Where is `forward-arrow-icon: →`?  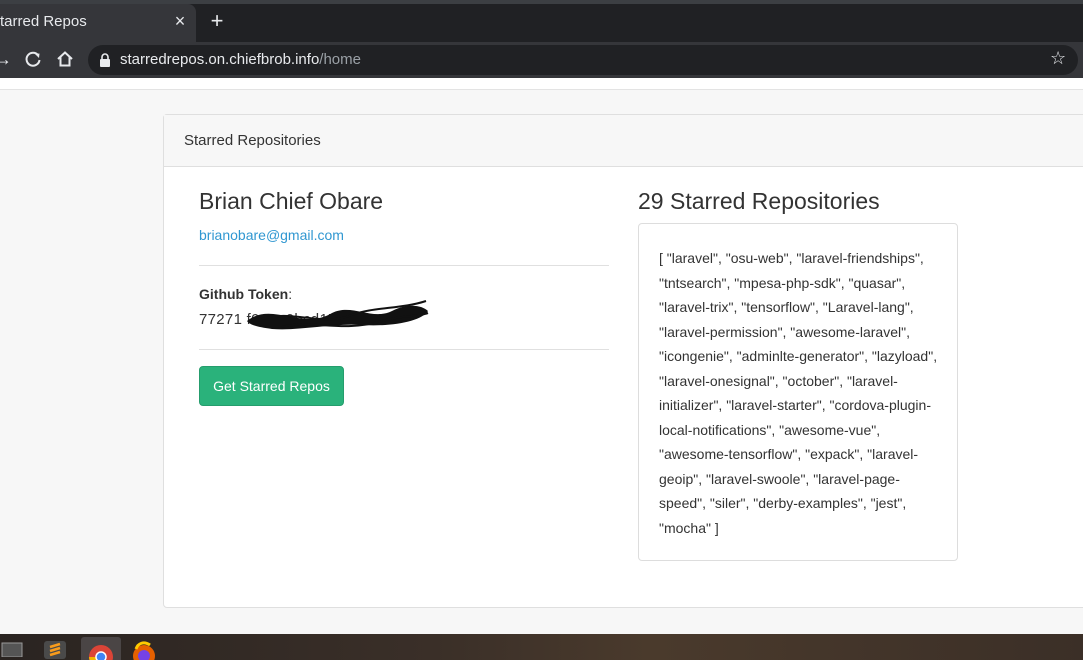 forward-arrow-icon: → is located at coordinates (7, 59).